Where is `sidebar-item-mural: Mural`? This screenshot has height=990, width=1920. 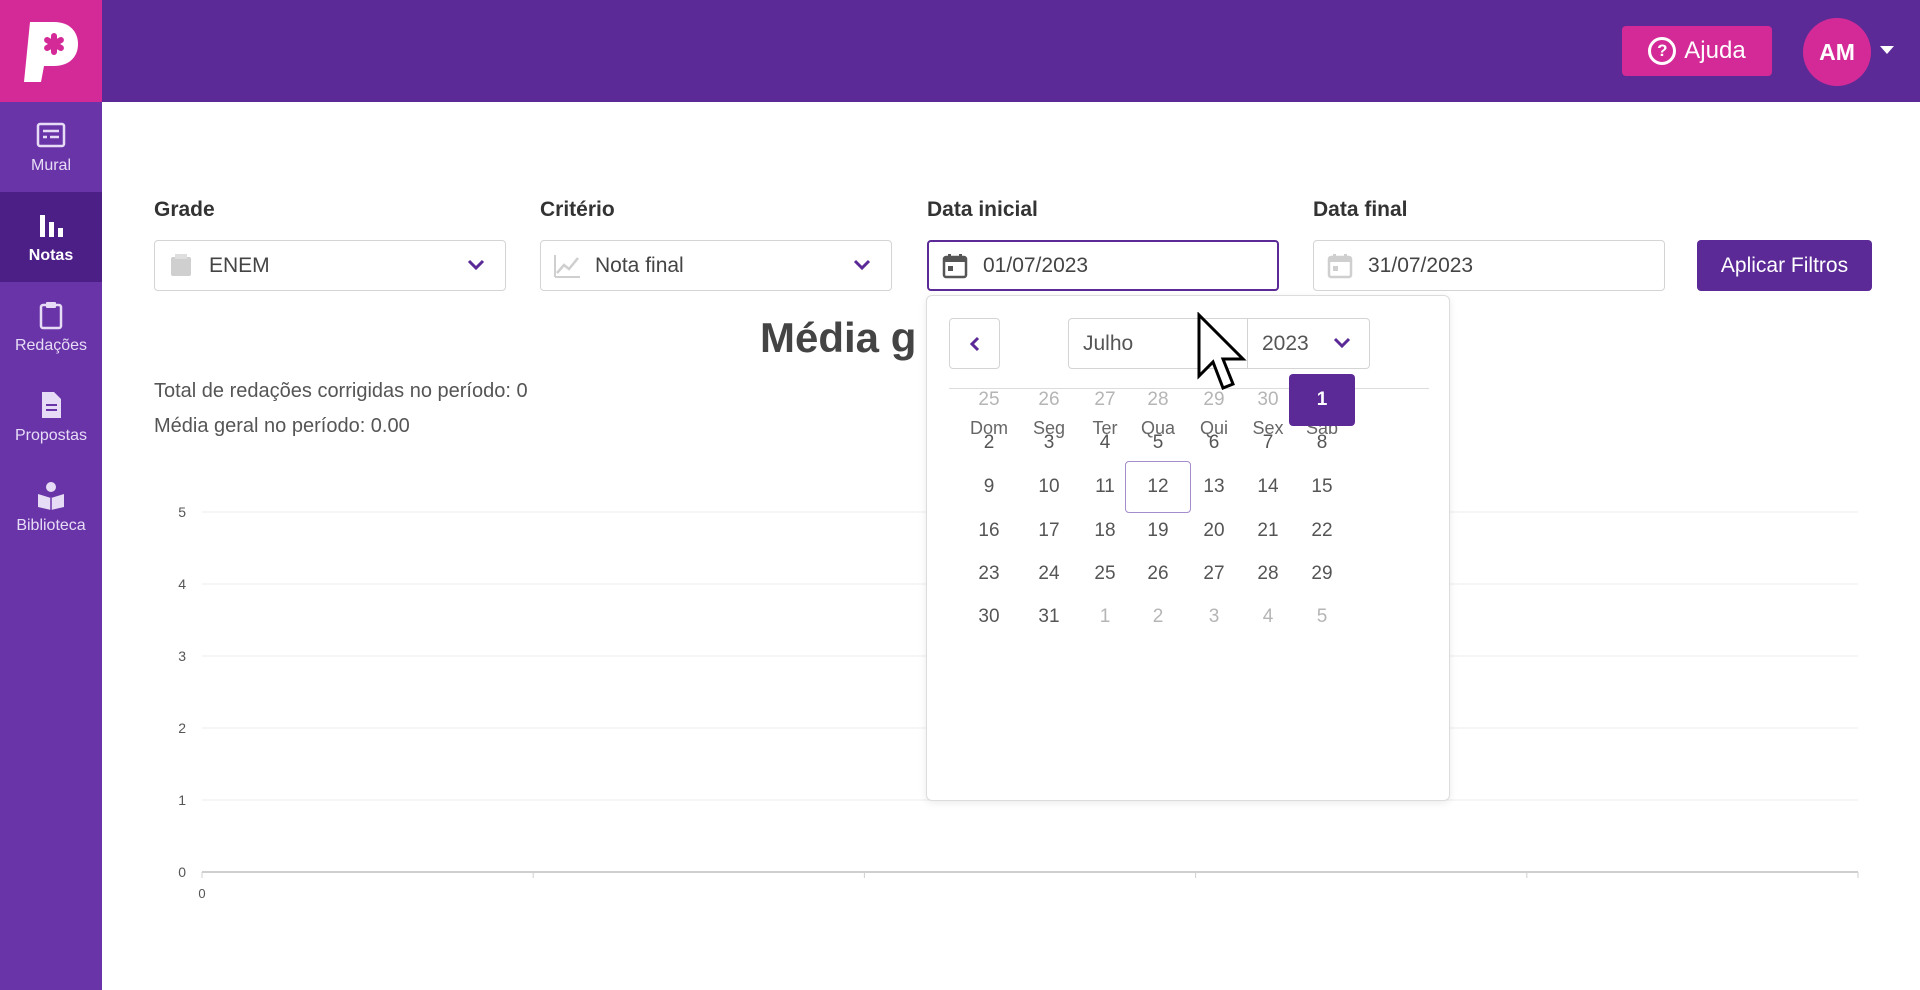 sidebar-item-mural: Mural is located at coordinates (51, 147).